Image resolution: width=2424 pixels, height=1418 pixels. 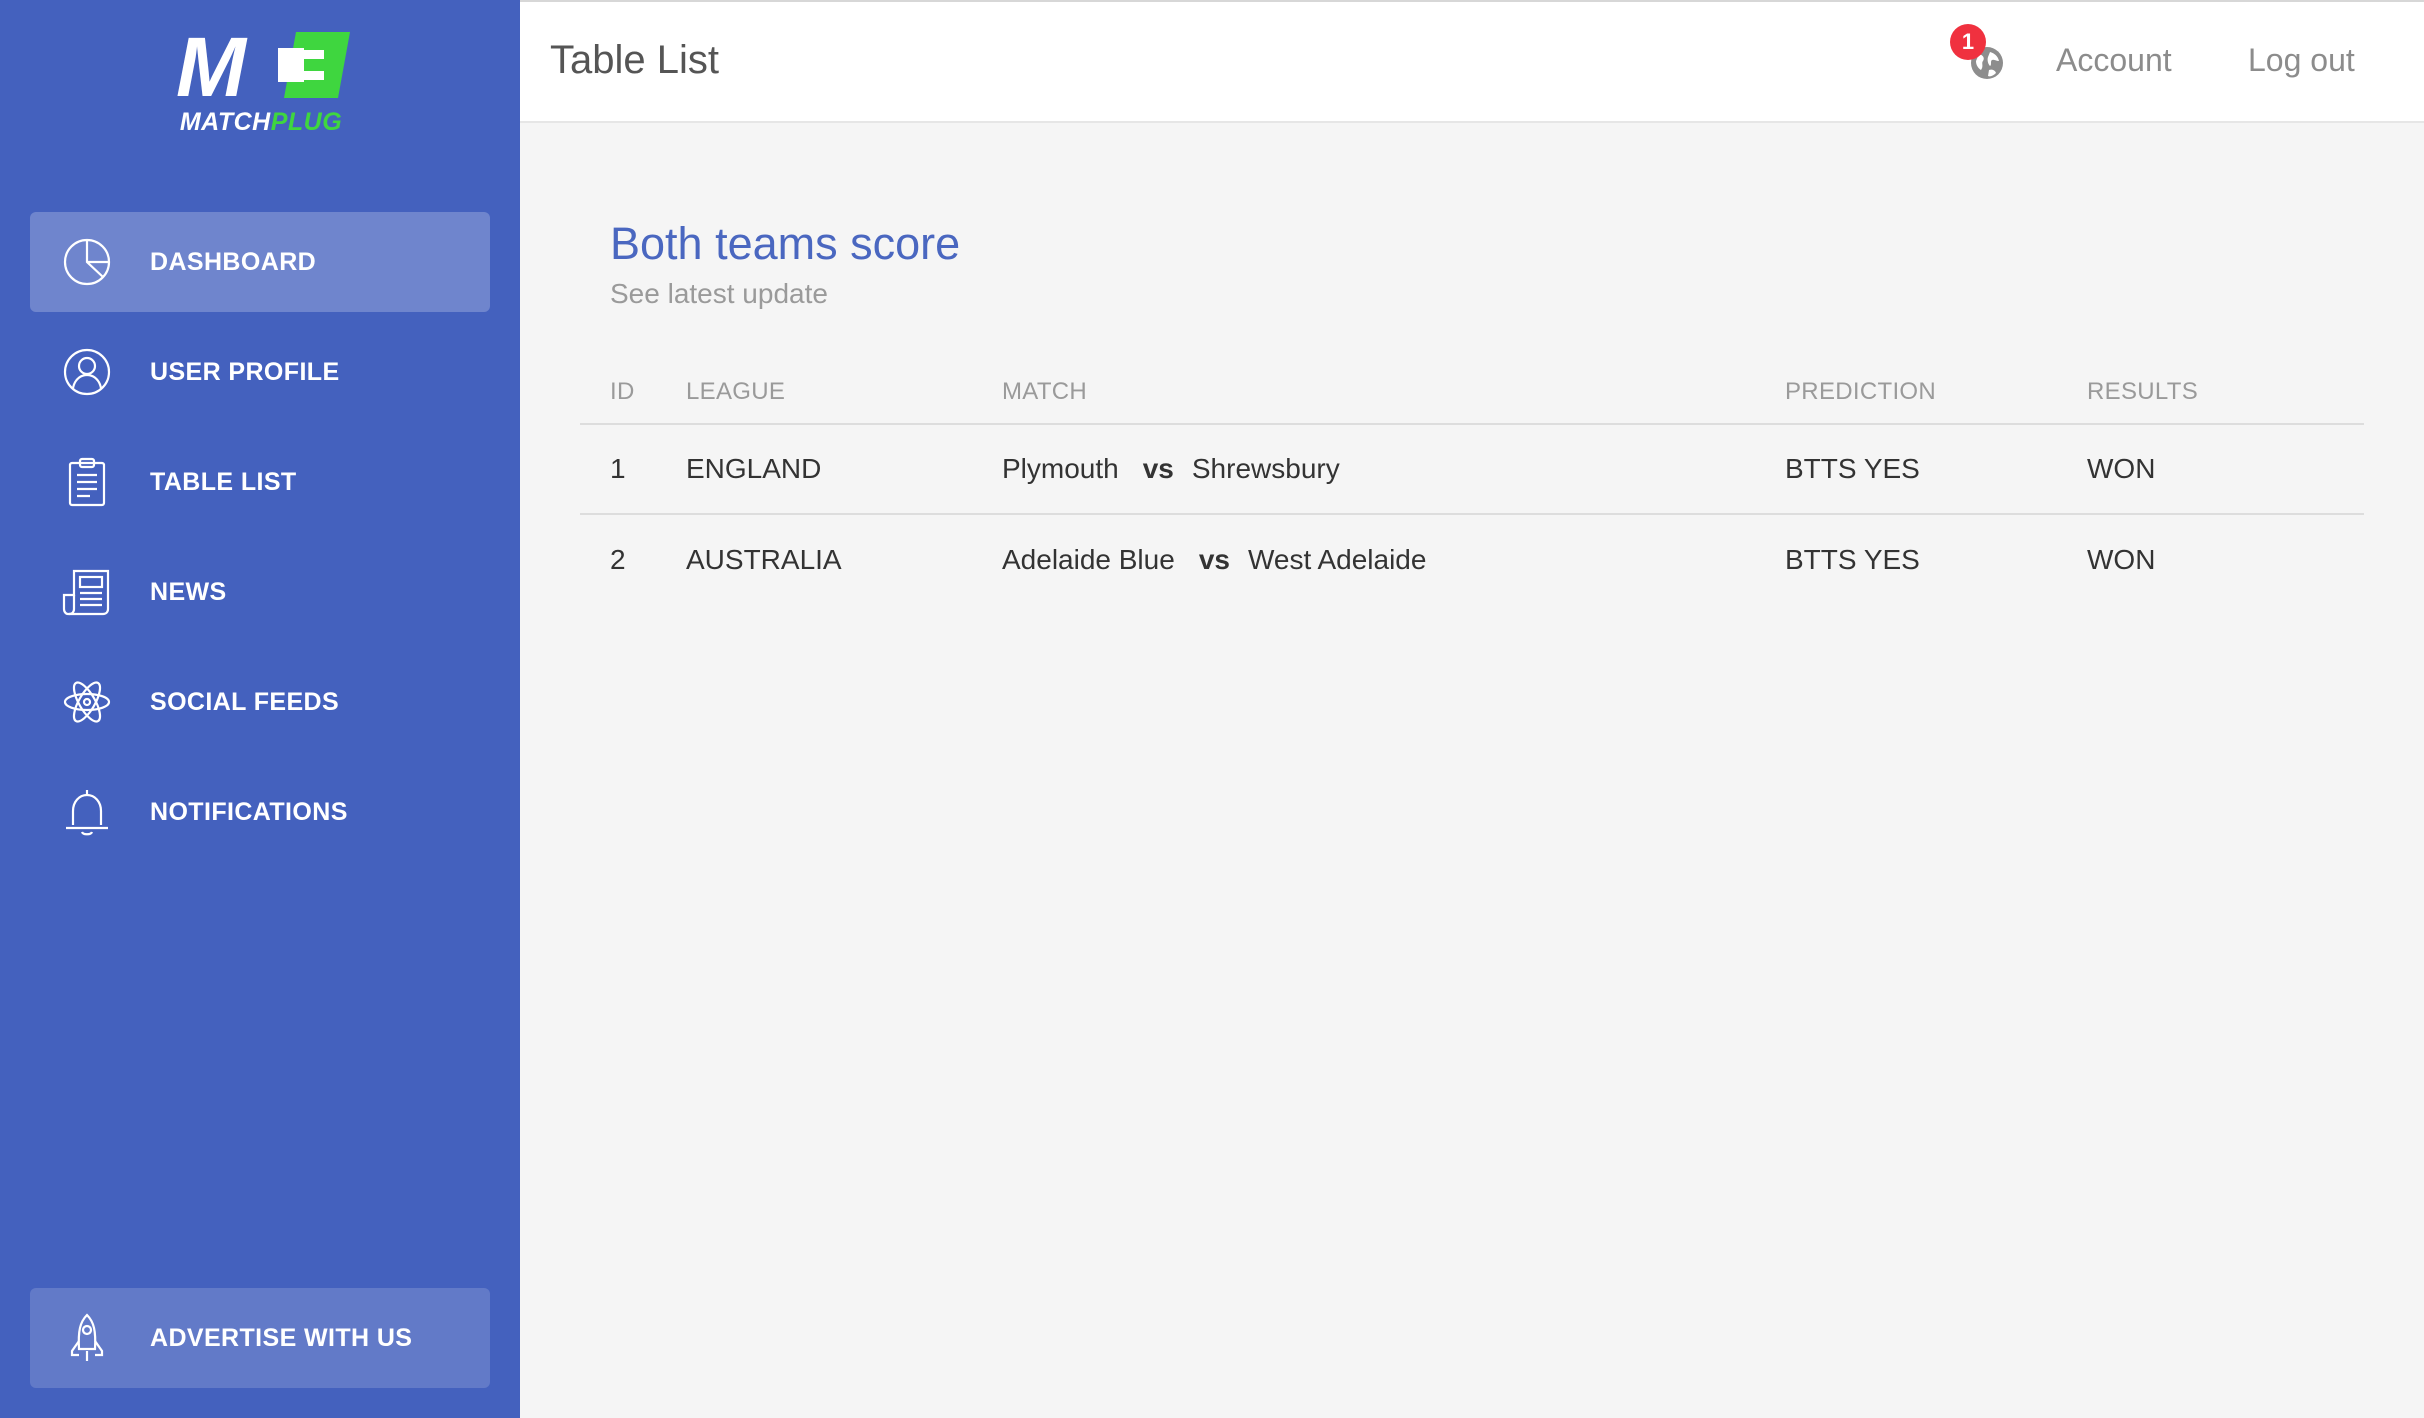 What do you see at coordinates (719, 293) in the screenshot?
I see `section-subtitle: See latest update` at bounding box center [719, 293].